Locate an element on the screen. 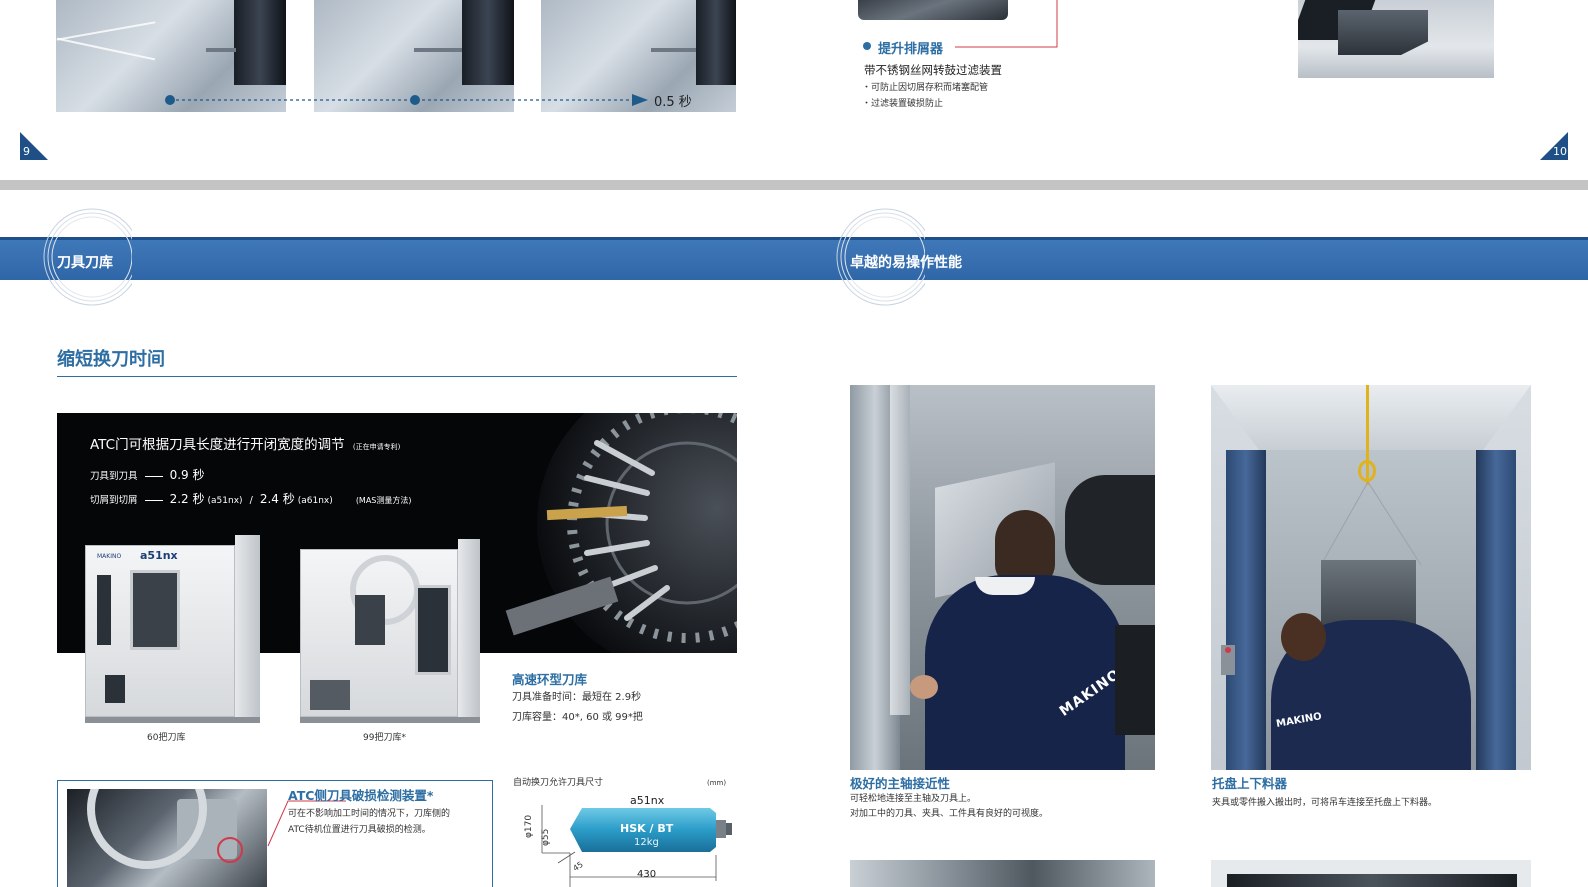 Image resolution: width=1588 pixels, height=887 pixels. chip-title: 提升排屑器 is located at coordinates (911, 49).